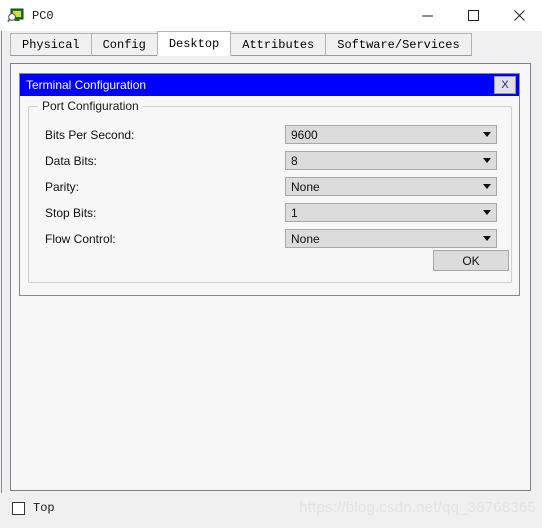 The height and width of the screenshot is (528, 542). I want to click on window-left-edge, so click(1, 262).